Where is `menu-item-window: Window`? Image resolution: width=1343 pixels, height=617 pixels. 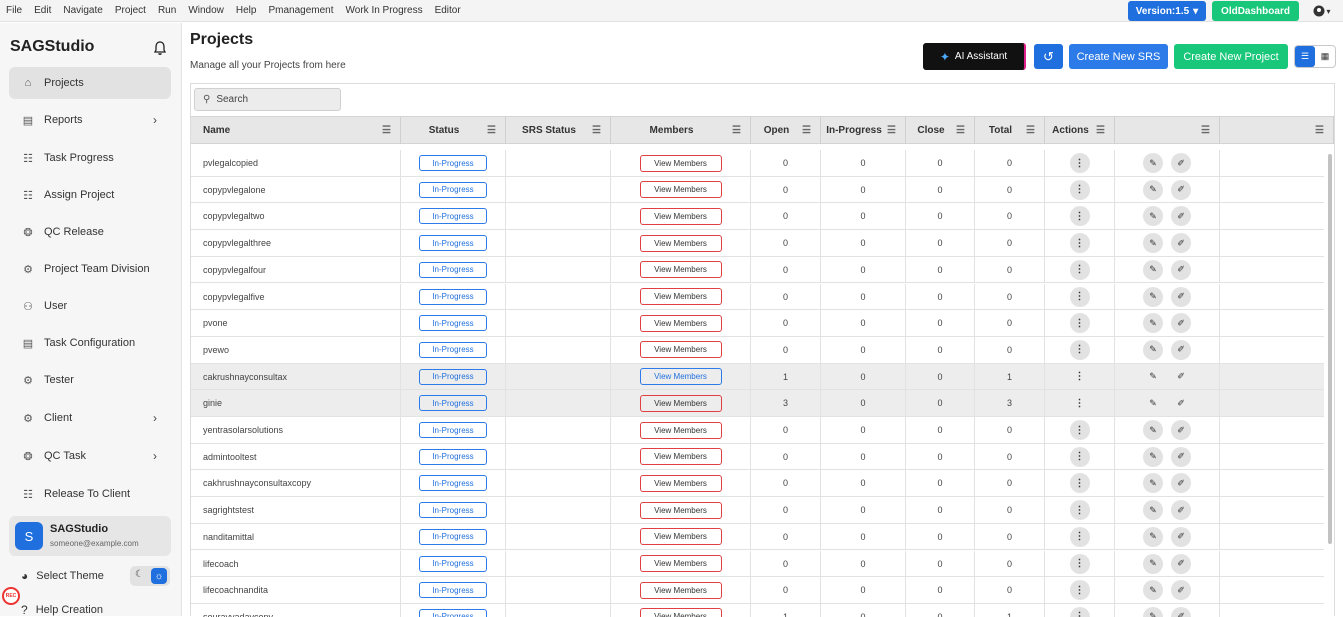 menu-item-window: Window is located at coordinates (206, 11).